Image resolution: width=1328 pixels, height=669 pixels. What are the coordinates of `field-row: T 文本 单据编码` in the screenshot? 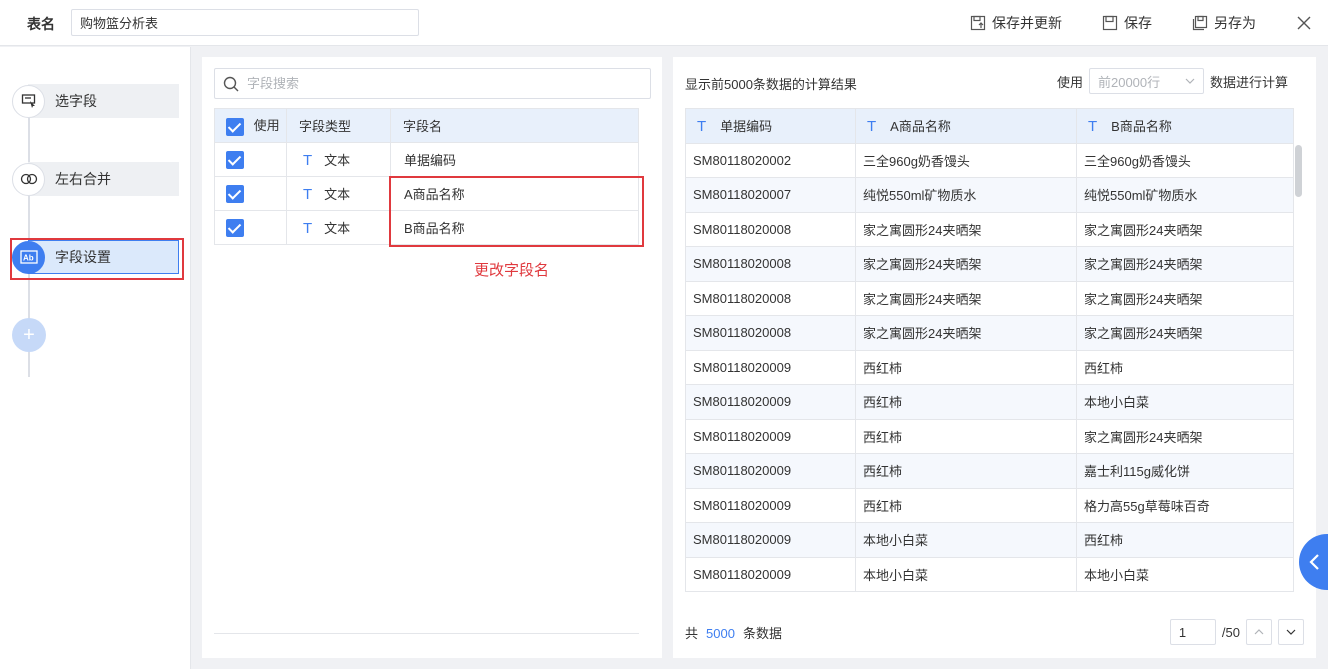 It's located at (426, 159).